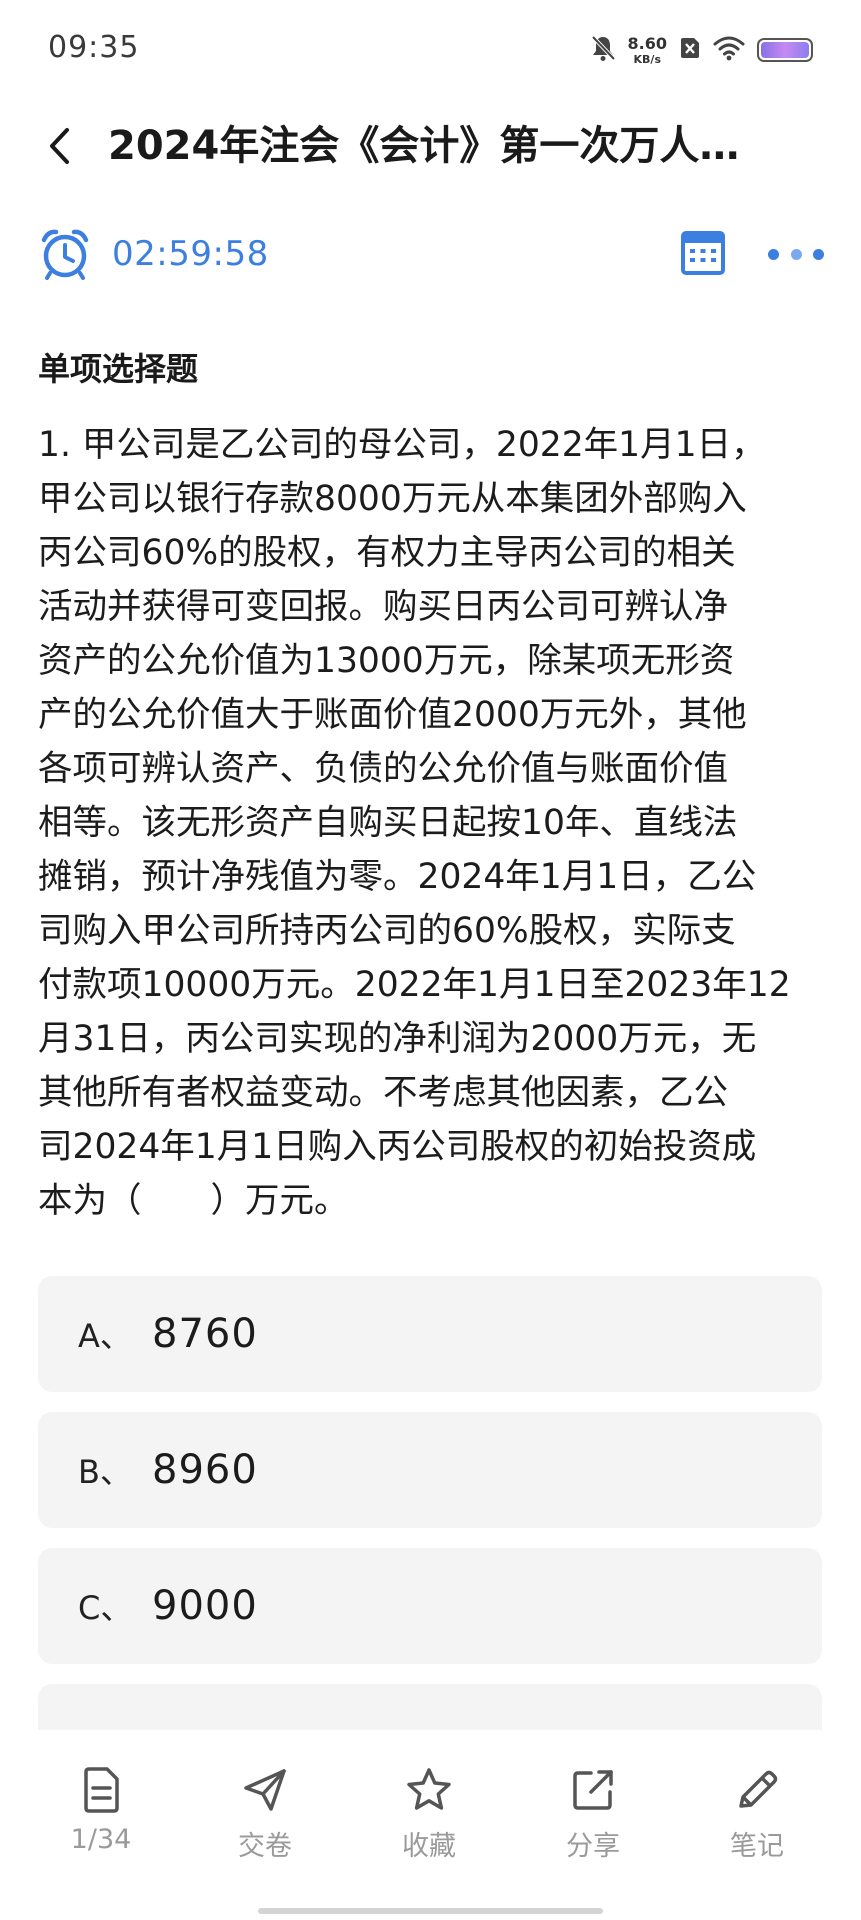 The height and width of the screenshot is (1920, 861). What do you see at coordinates (430, 1911) in the screenshot?
I see `home-indicator` at bounding box center [430, 1911].